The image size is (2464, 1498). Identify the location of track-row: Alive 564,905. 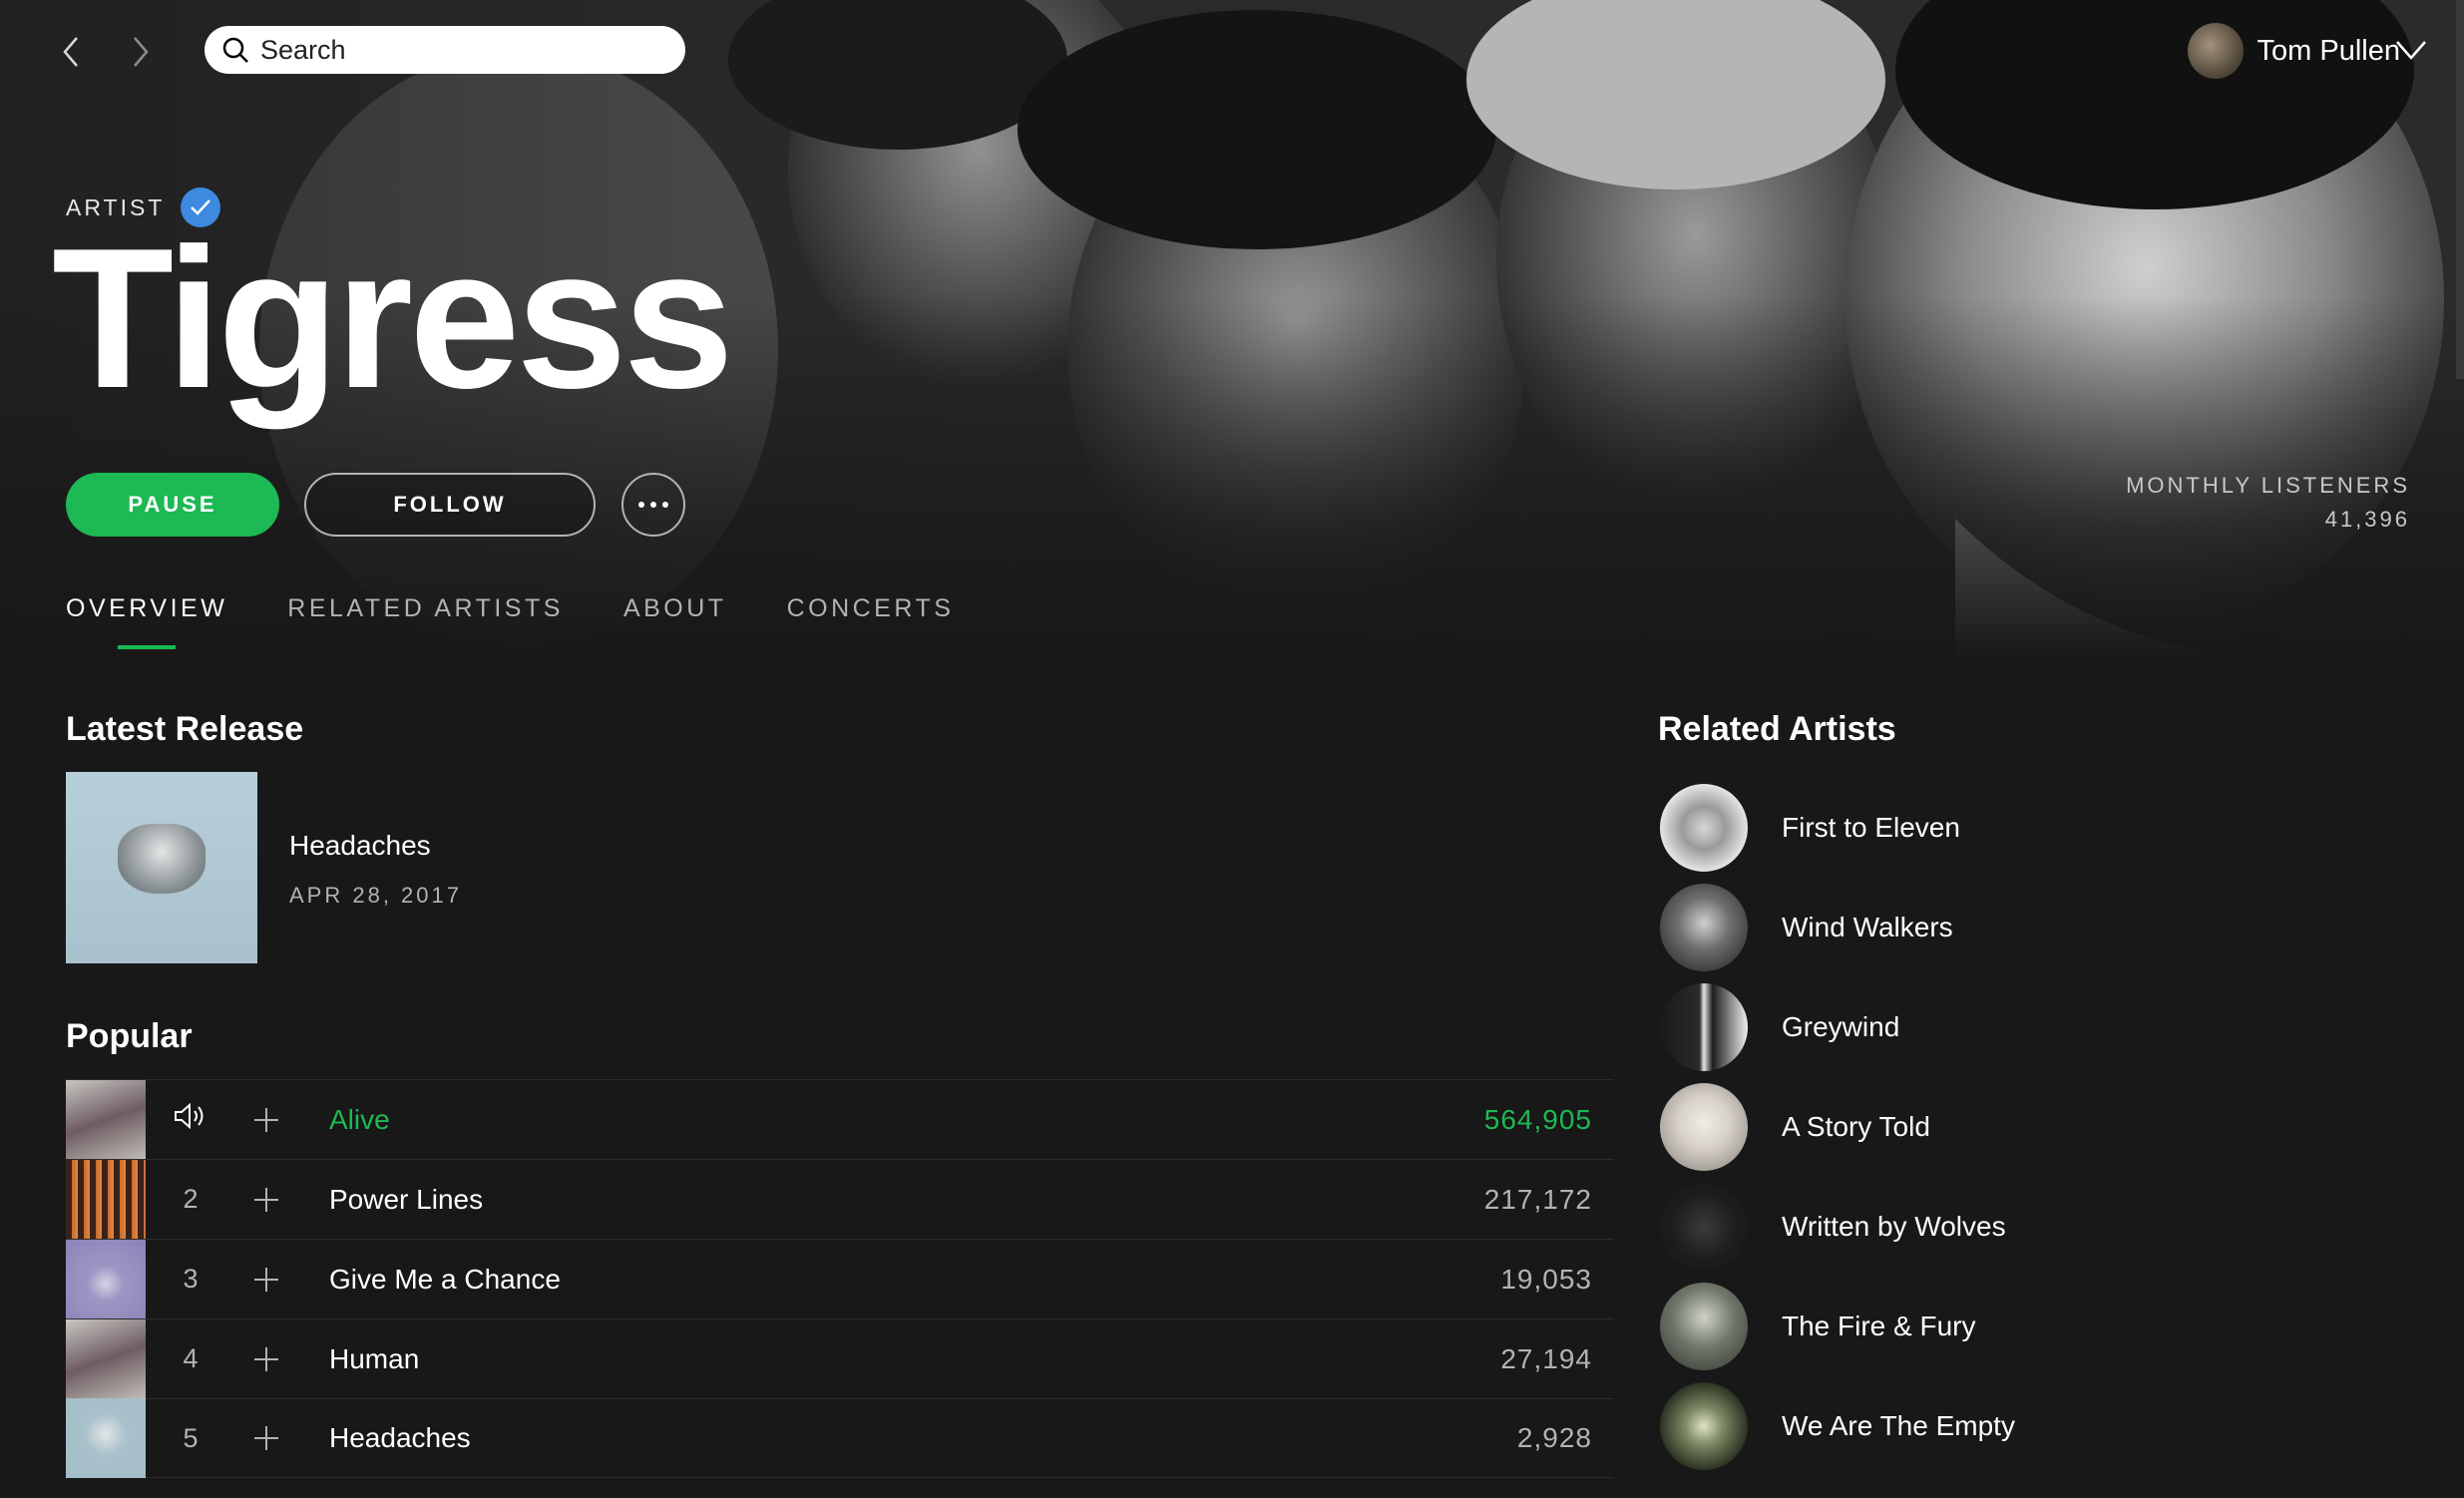
(840, 1120).